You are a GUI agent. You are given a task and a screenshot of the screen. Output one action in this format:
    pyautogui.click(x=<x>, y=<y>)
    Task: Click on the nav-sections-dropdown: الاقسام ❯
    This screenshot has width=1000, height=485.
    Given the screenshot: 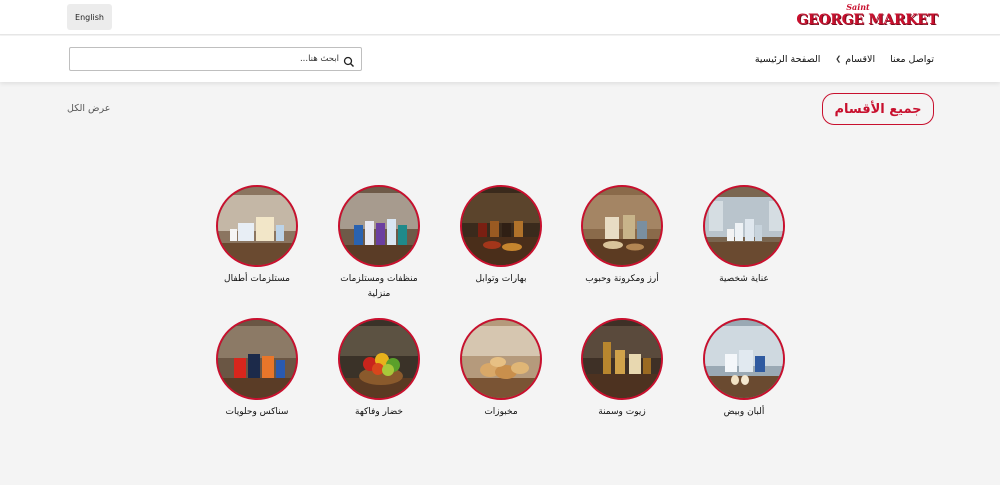 What is the action you would take?
    pyautogui.click(x=855, y=59)
    